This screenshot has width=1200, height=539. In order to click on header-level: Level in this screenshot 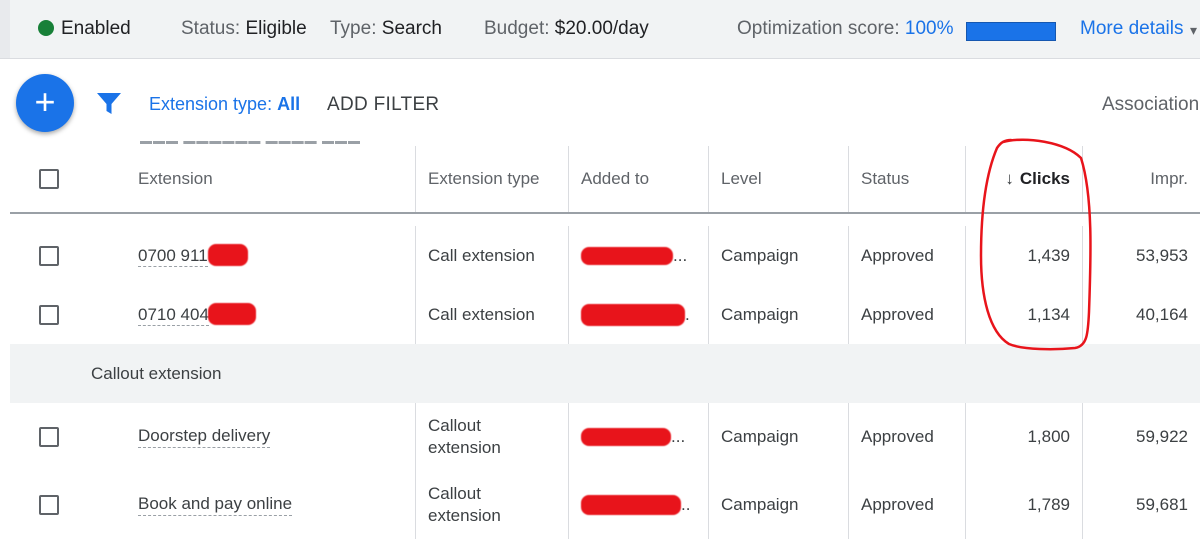, I will do `click(779, 179)`.